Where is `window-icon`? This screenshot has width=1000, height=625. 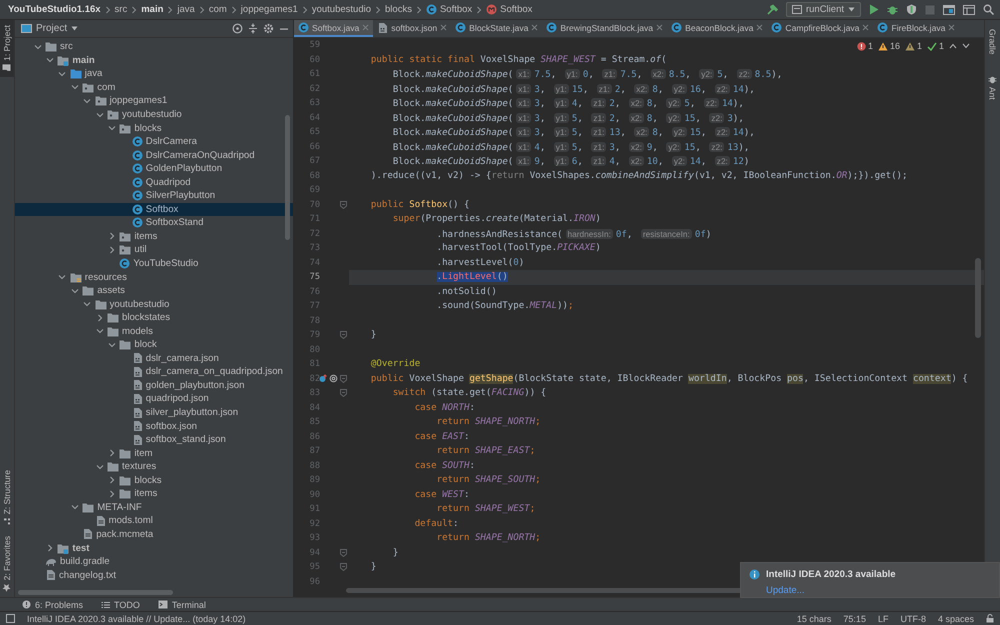
window-icon is located at coordinates (949, 9).